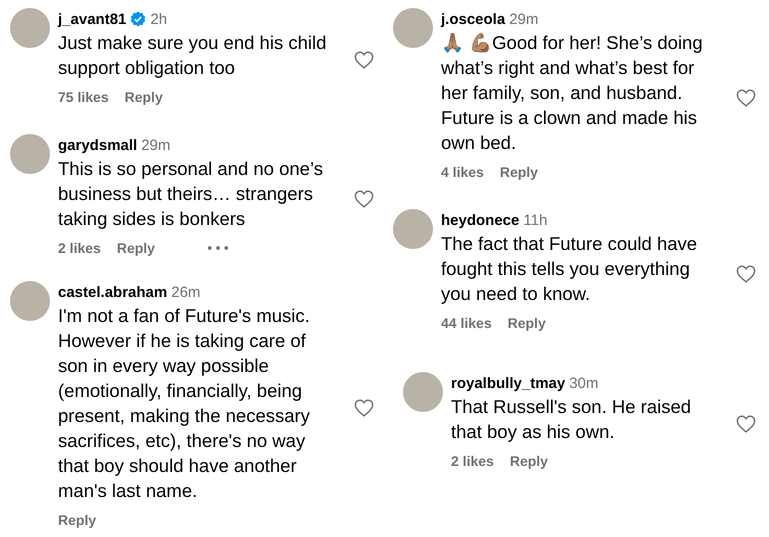  Describe the element at coordinates (191, 194) in the screenshot. I see `comment-text: This is so personal and no one’s business but theirs… strangers taking sides is bonkers` at that location.